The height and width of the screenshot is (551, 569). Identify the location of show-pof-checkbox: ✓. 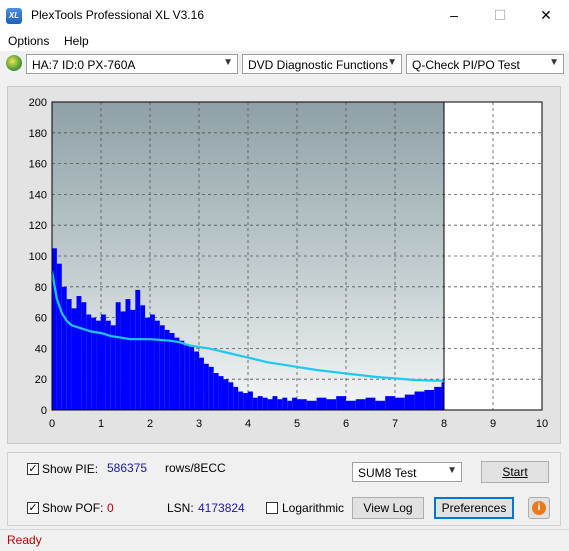
(33, 508).